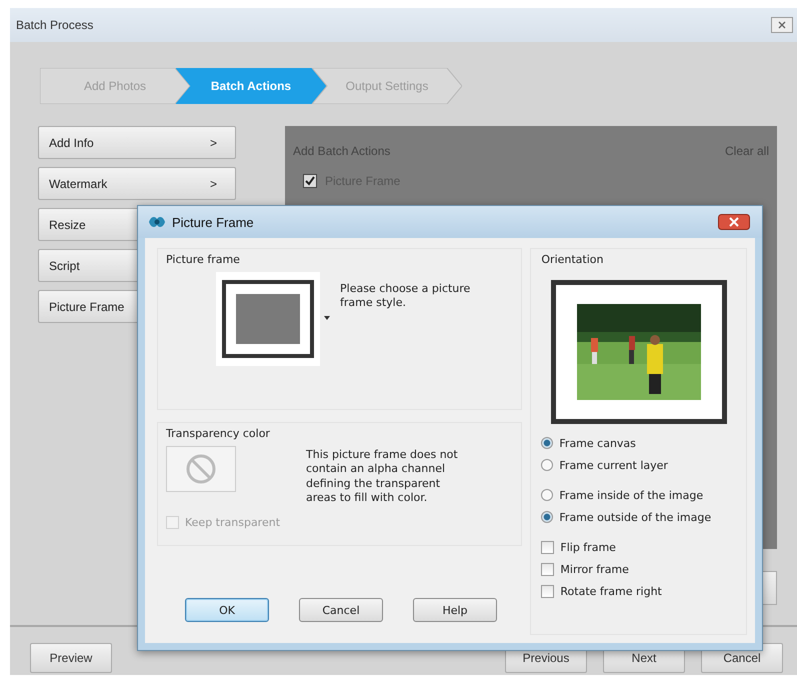  Describe the element at coordinates (406, 297) in the screenshot. I see `hint-text: Please choose a picture frame style.` at that location.